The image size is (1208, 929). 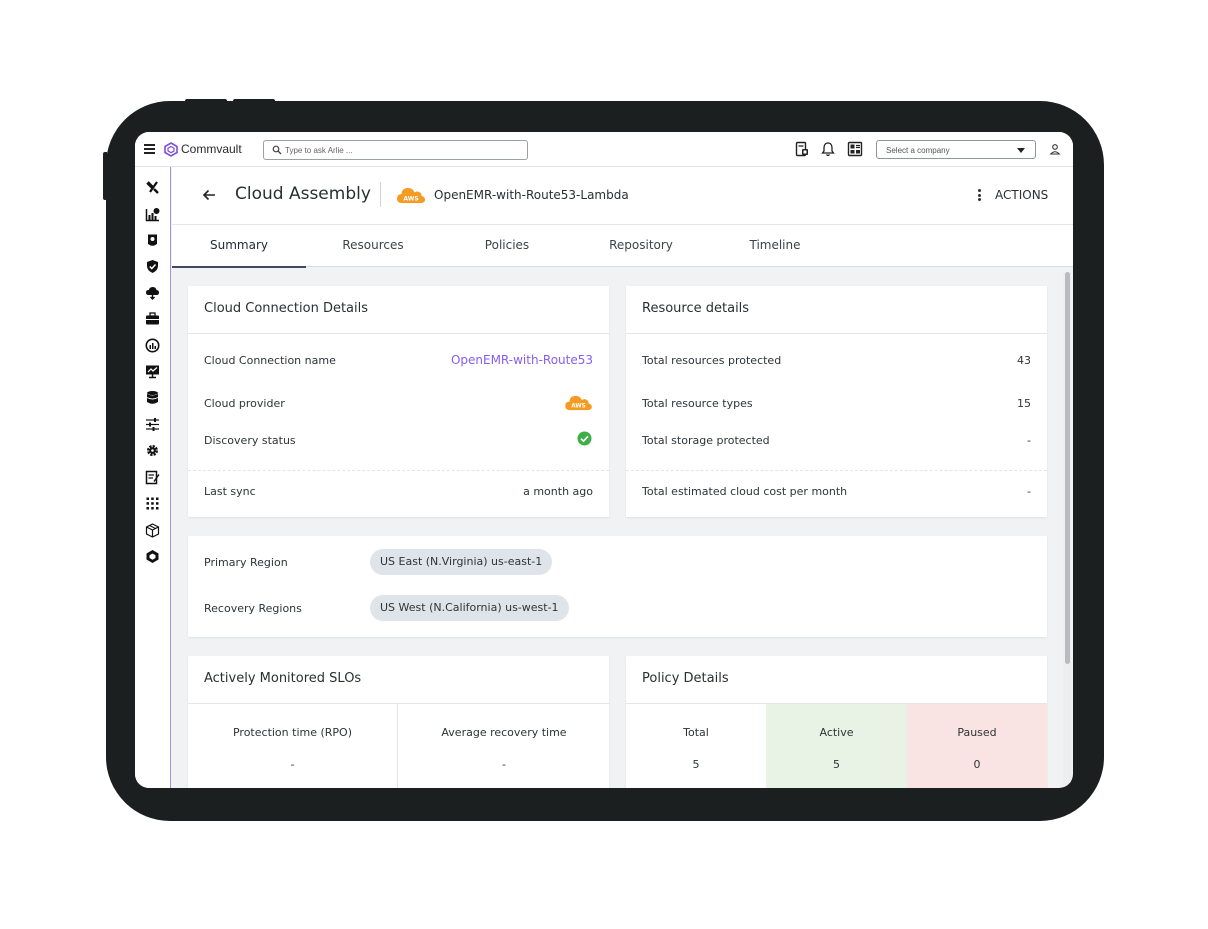 I want to click on connection-name-label: Cloud Connection name, so click(x=270, y=360).